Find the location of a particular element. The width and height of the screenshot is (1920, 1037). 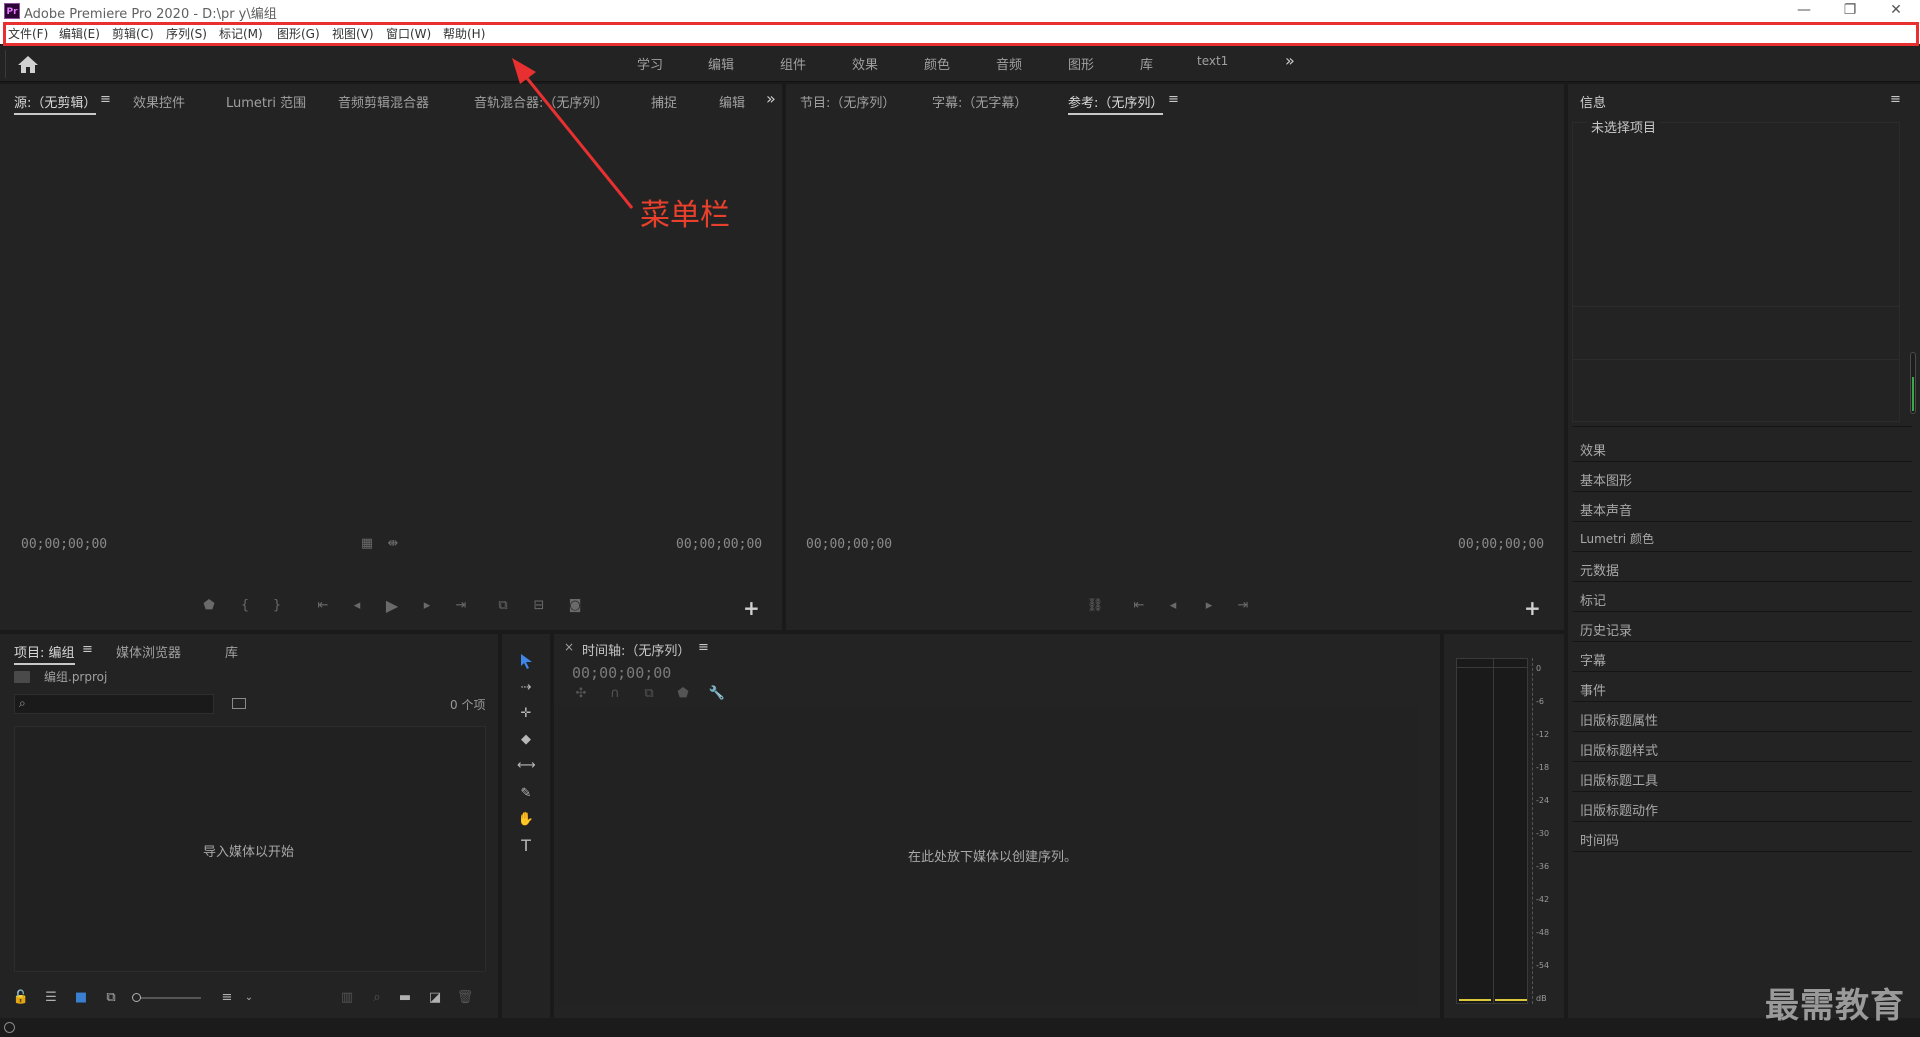

tab-source: 源:（无剪辑） is located at coordinates (55, 103).